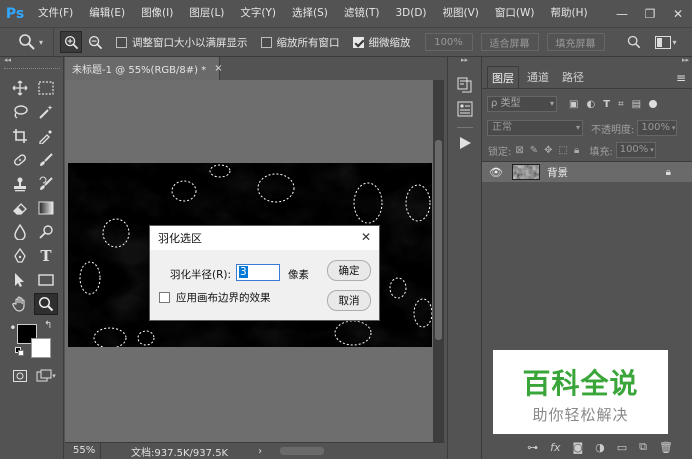 This screenshot has height=459, width=692. What do you see at coordinates (563, 150) in the screenshot?
I see `lock-artboard-icon: ⬚` at bounding box center [563, 150].